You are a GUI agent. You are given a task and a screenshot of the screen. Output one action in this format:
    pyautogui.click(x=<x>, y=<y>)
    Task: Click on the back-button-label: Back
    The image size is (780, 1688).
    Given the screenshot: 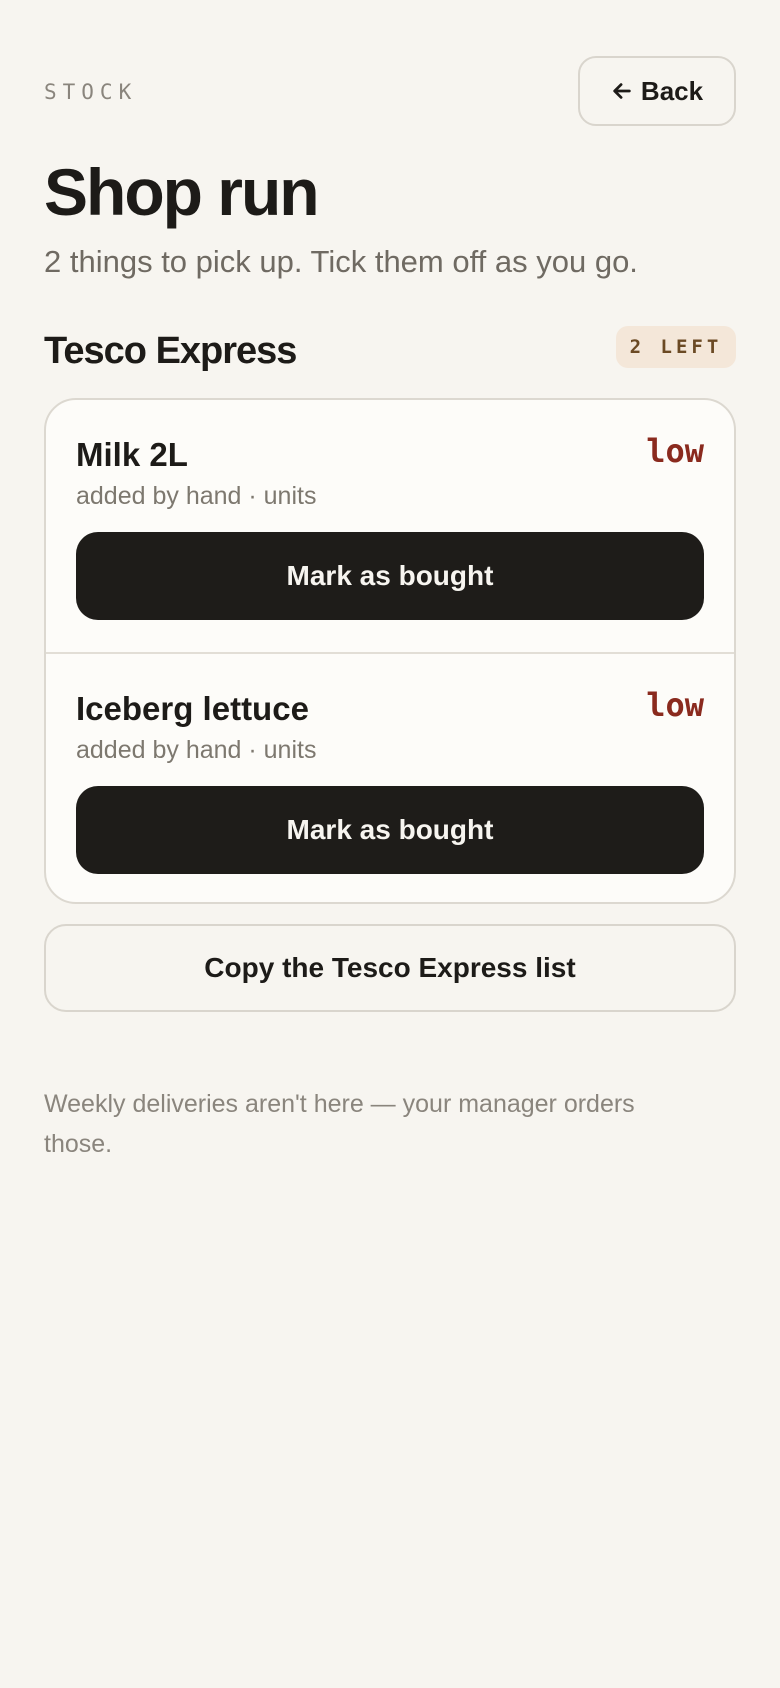 What is the action you would take?
    pyautogui.click(x=672, y=90)
    